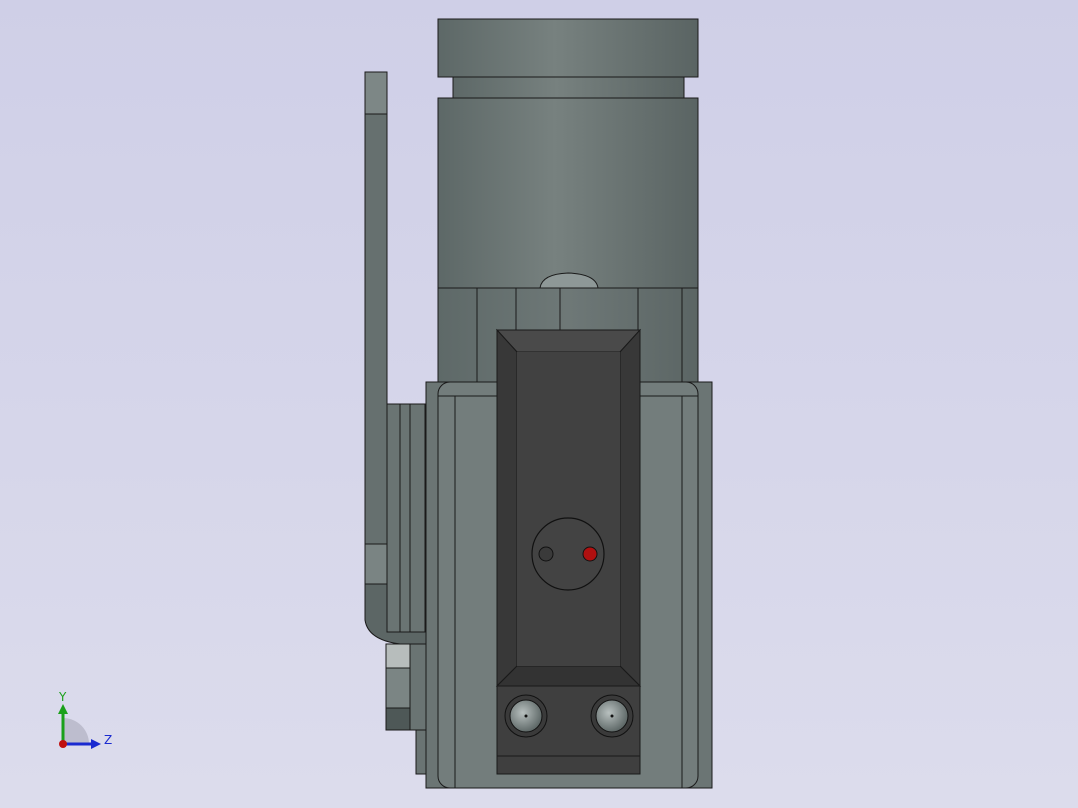  I want to click on orientation-triad: Y Z, so click(85, 719).